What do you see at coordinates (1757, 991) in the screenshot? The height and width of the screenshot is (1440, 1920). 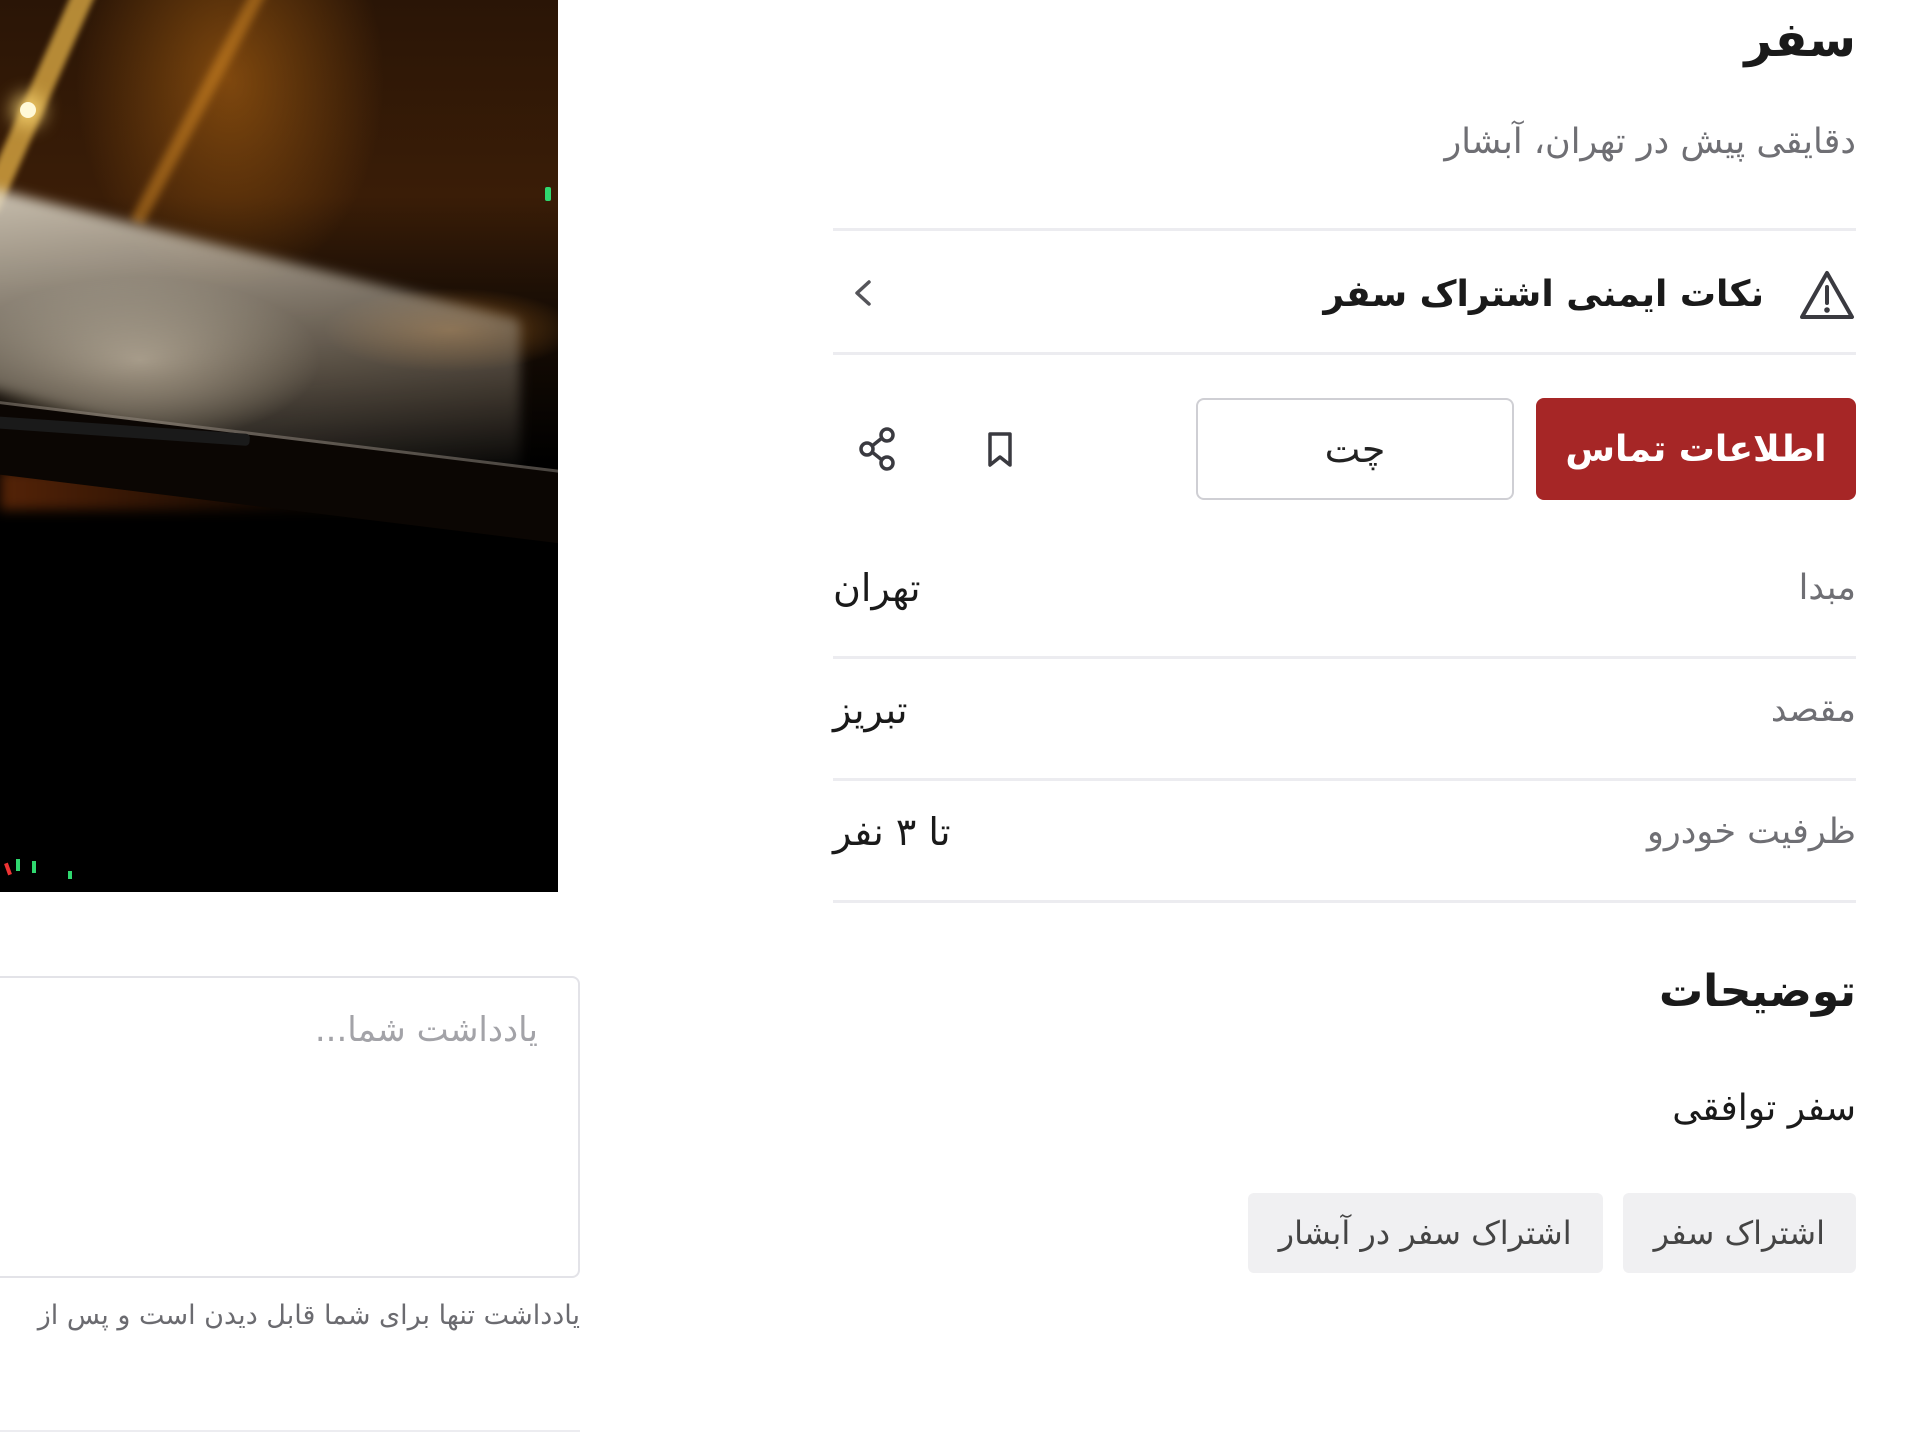 I see `description-title: توضیحات` at bounding box center [1757, 991].